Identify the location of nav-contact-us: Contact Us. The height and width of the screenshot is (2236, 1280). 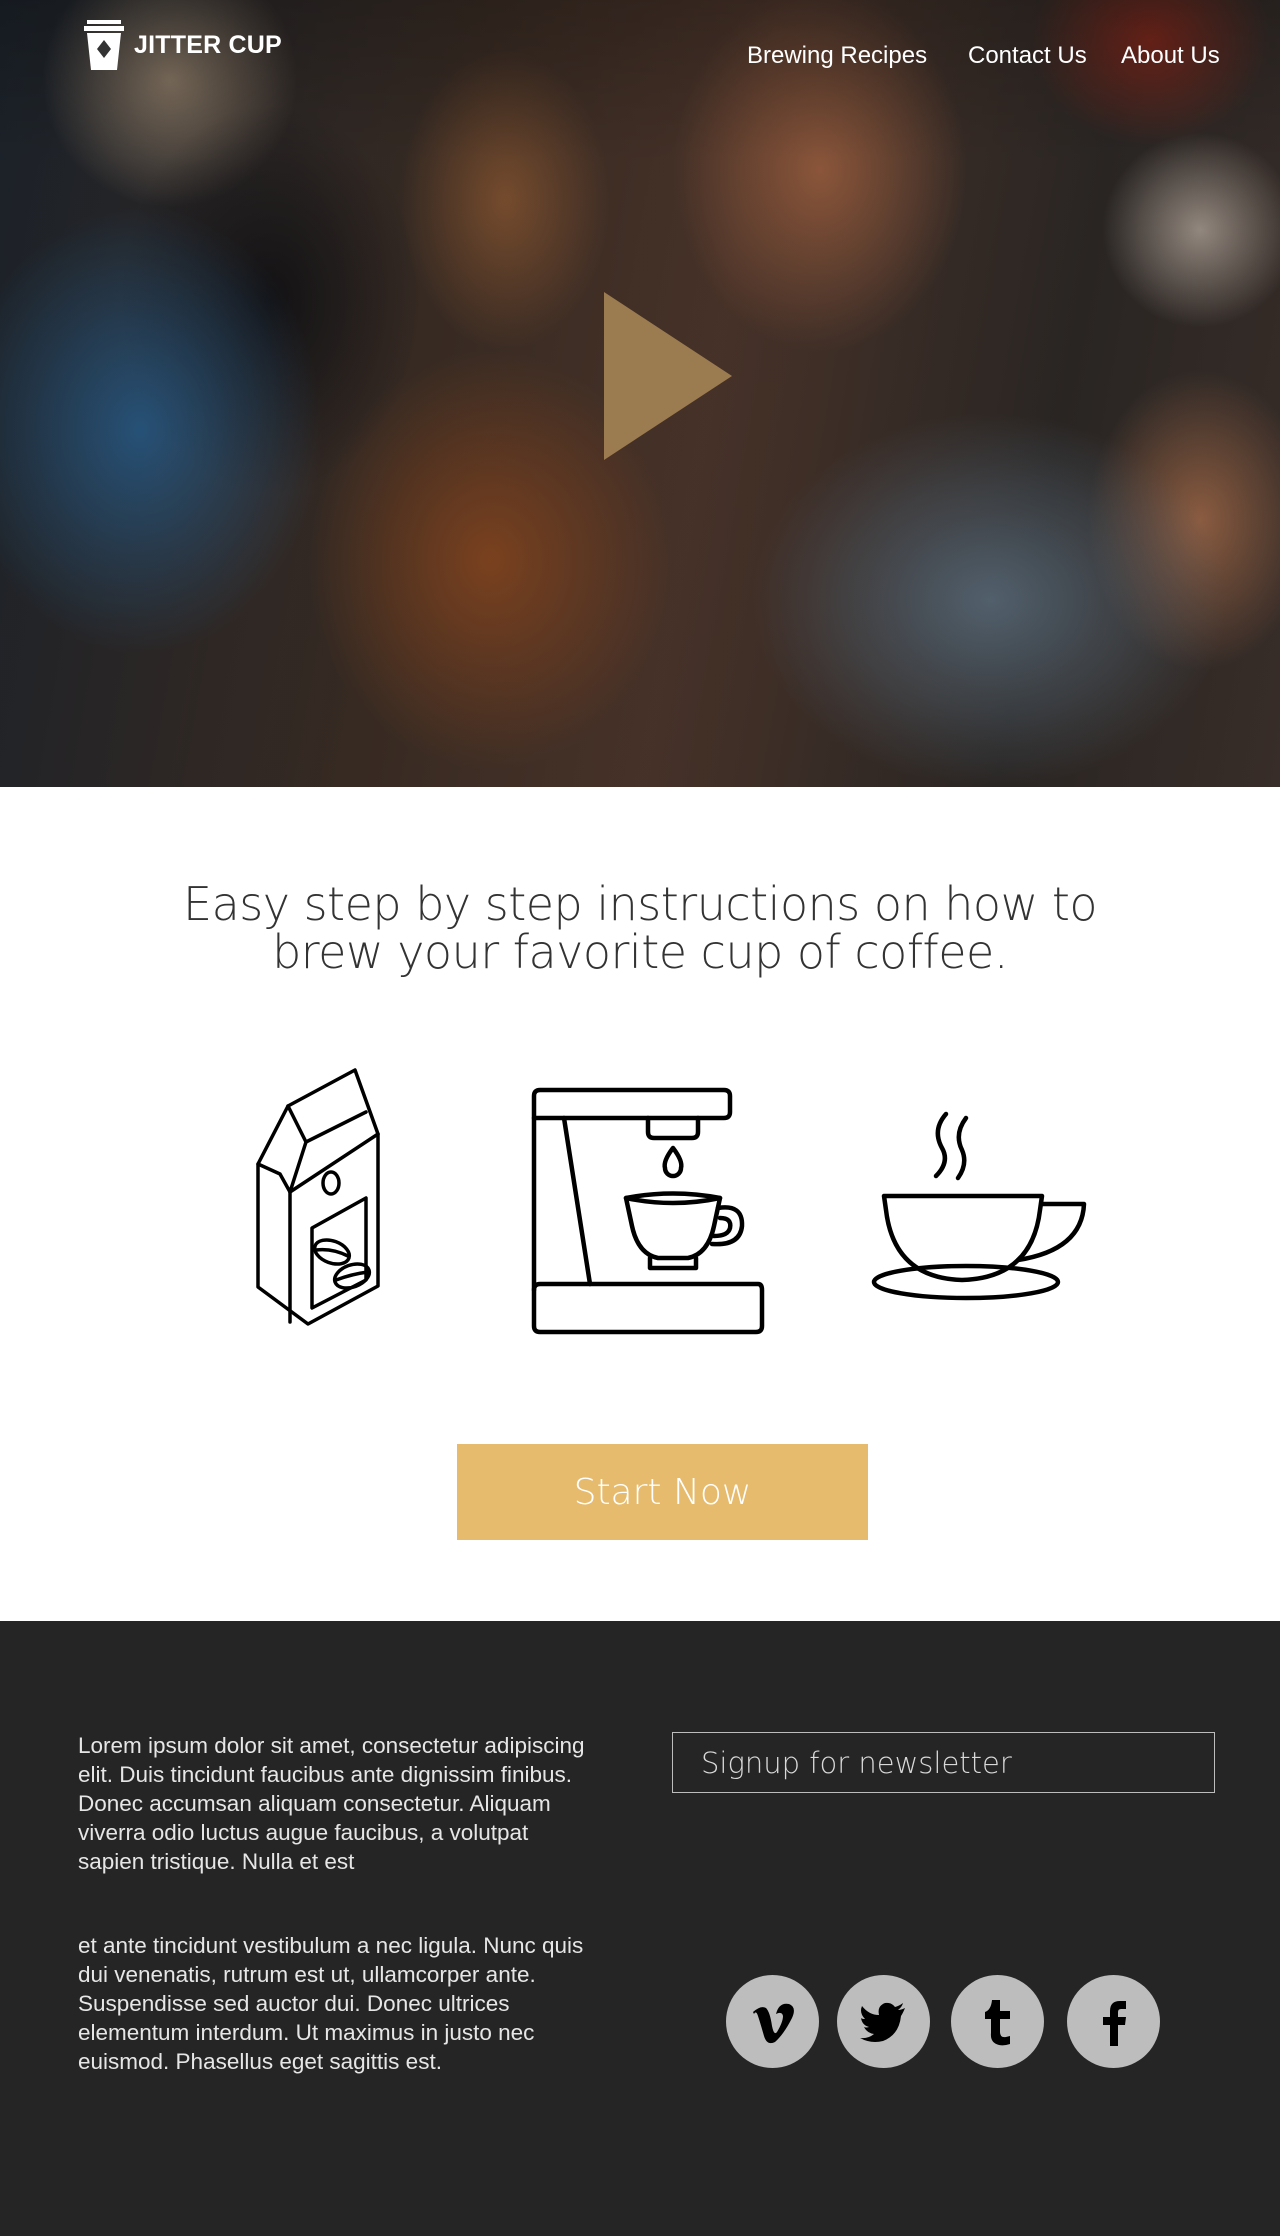
(1027, 56).